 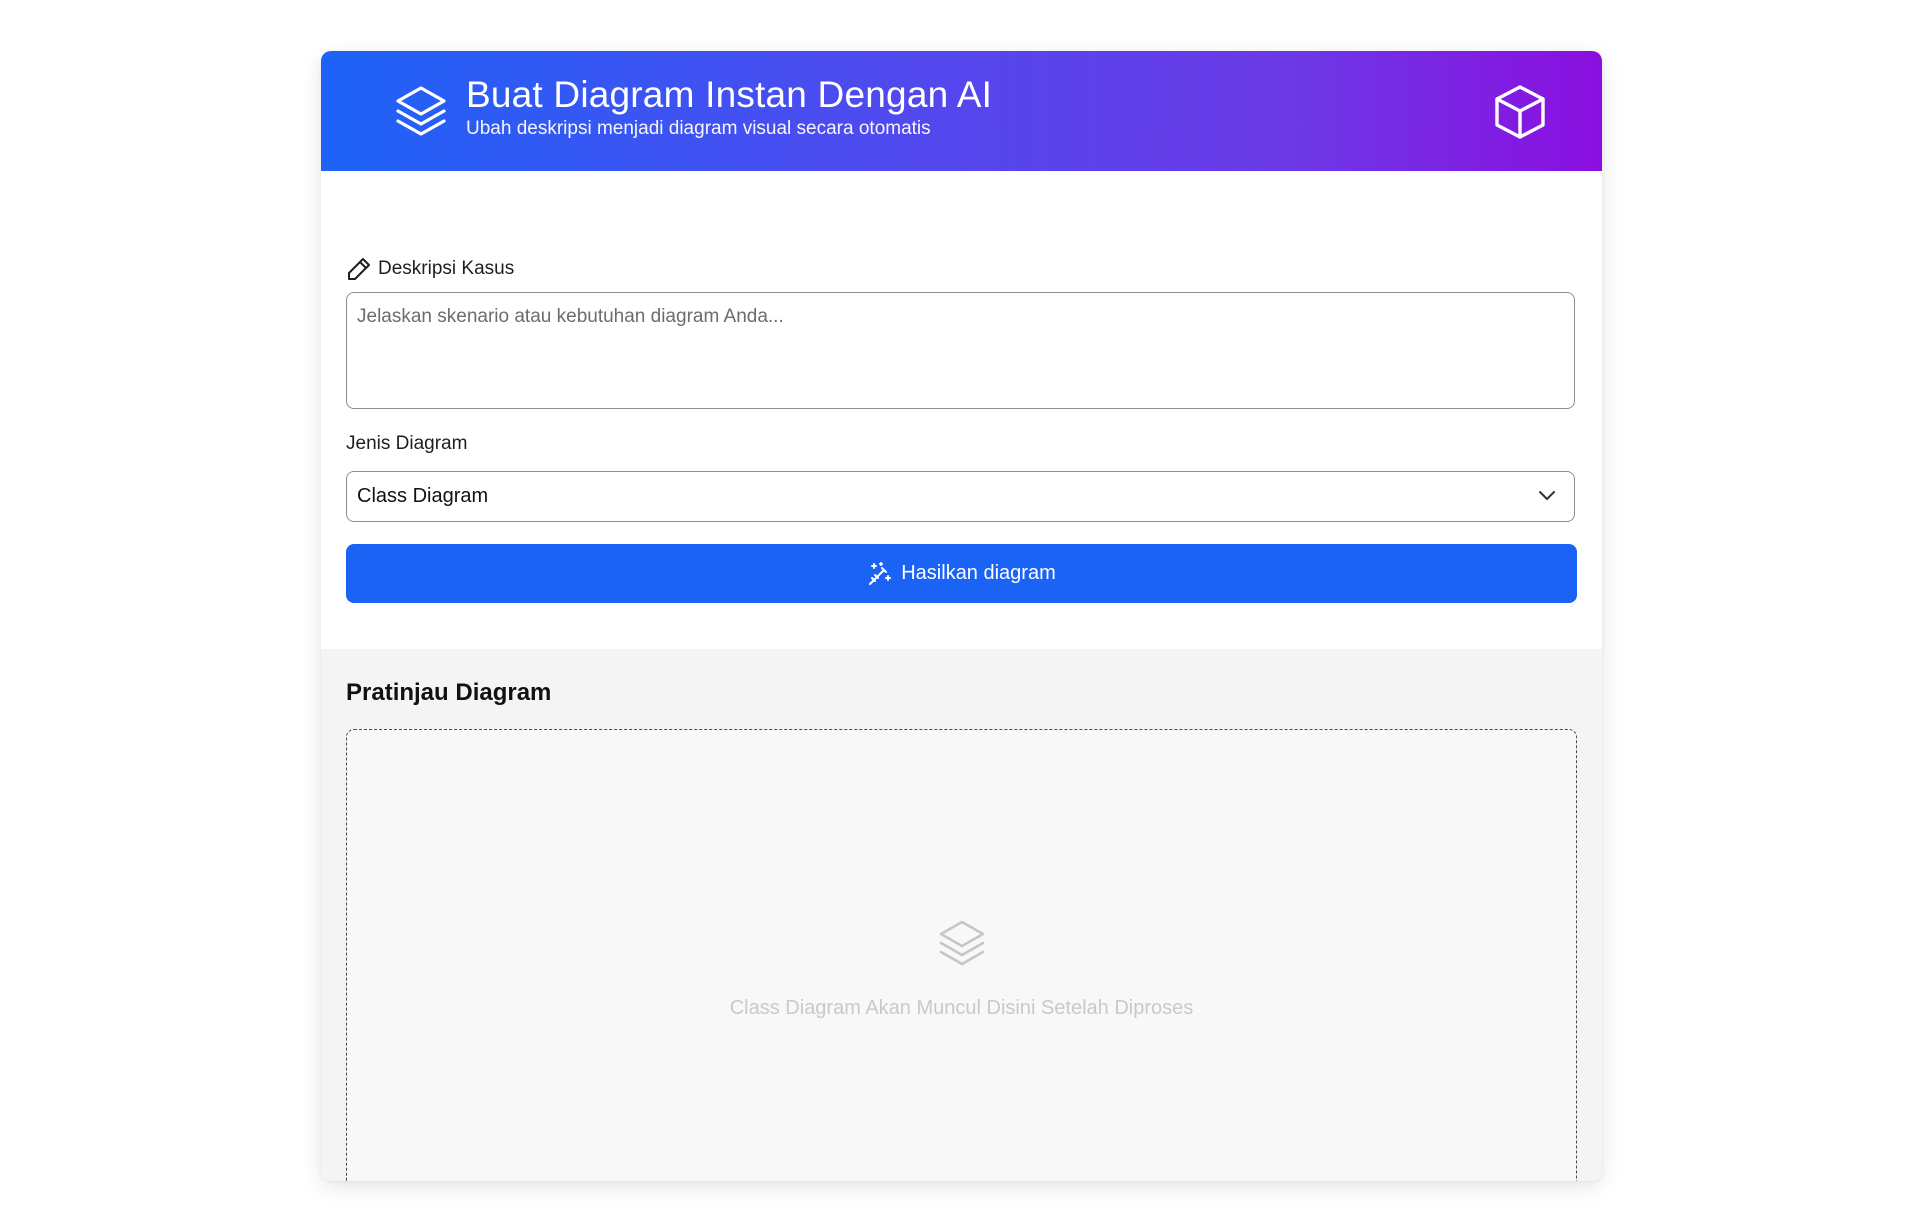 I want to click on preview-title: Pratinjau Diagram, so click(x=449, y=692).